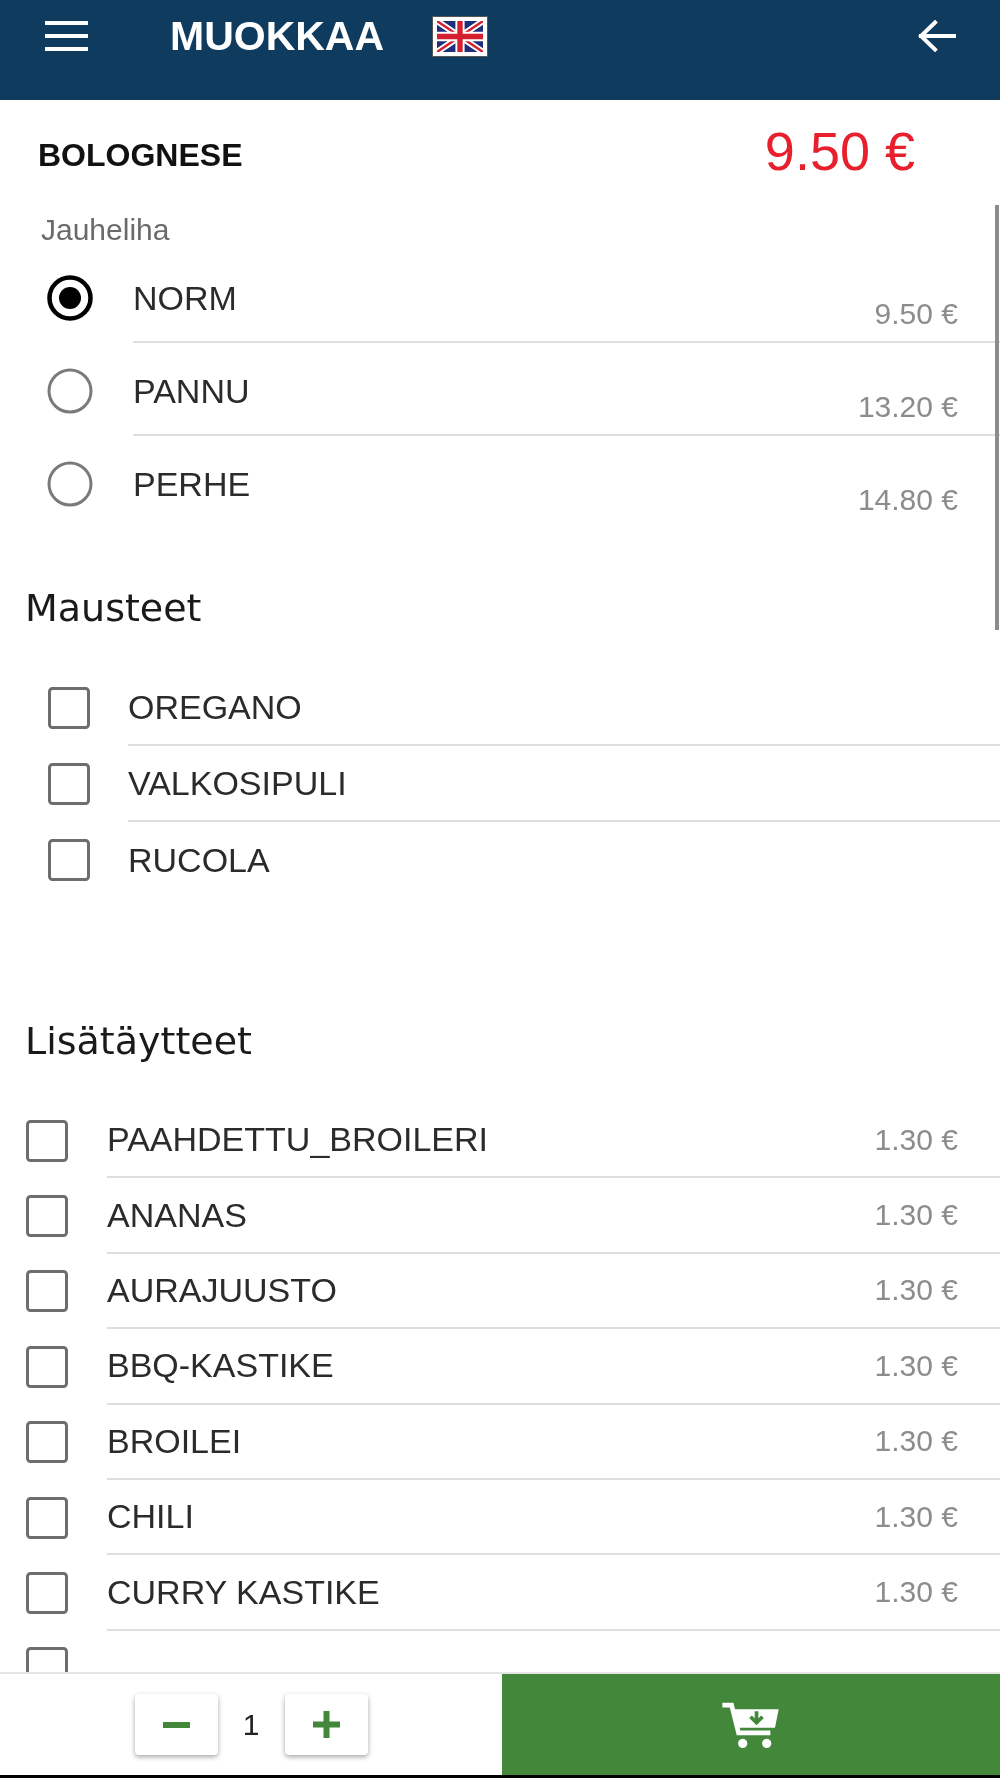 The width and height of the screenshot is (1000, 1778). What do you see at coordinates (220, 1366) in the screenshot?
I see `option-label: BBQ-KASTIKE` at bounding box center [220, 1366].